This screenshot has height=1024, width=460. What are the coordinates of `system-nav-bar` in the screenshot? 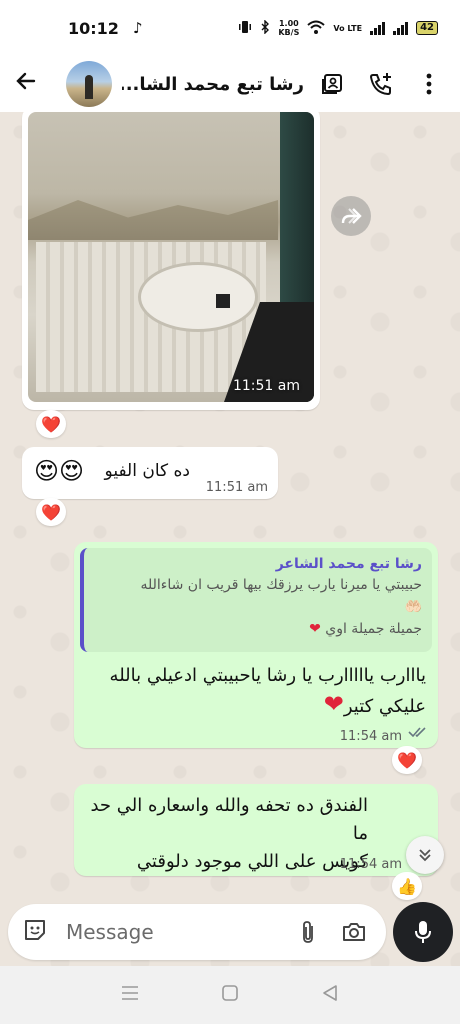 It's located at (230, 995).